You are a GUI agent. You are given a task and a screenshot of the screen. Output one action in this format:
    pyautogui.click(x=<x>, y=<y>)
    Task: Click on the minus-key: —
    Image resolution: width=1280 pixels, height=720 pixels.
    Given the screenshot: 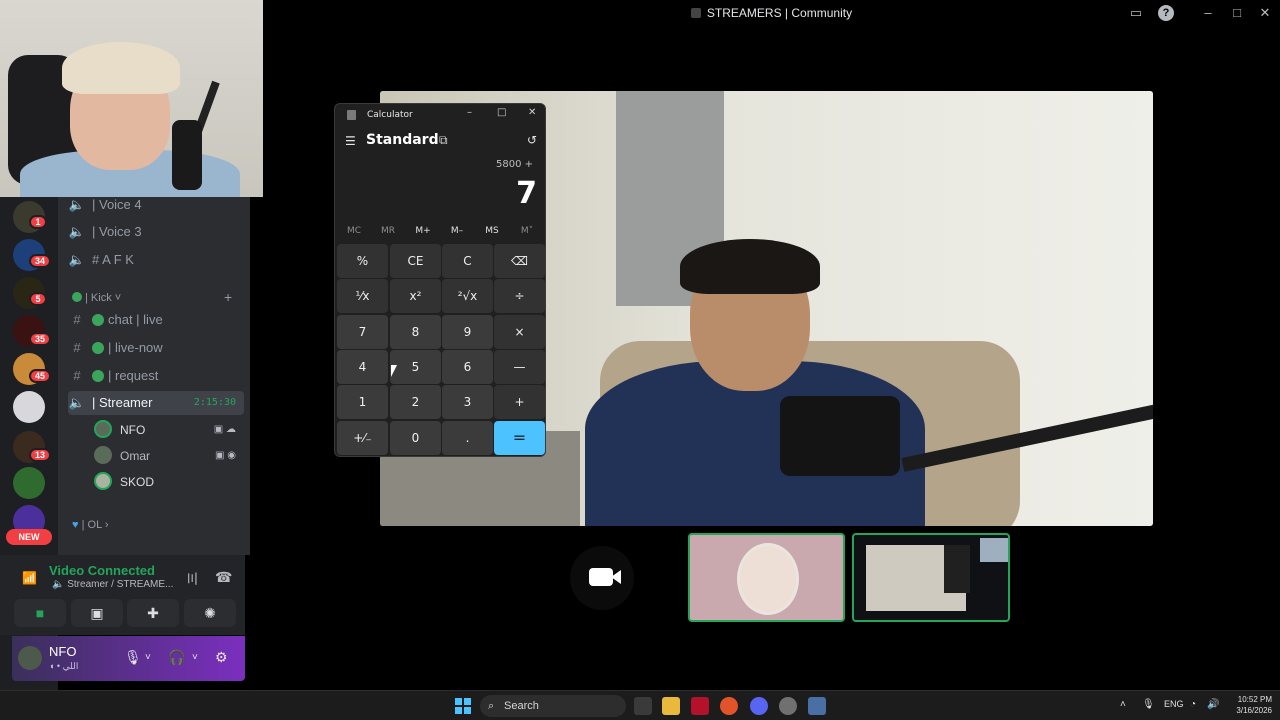 What is the action you would take?
    pyautogui.click(x=519, y=367)
    